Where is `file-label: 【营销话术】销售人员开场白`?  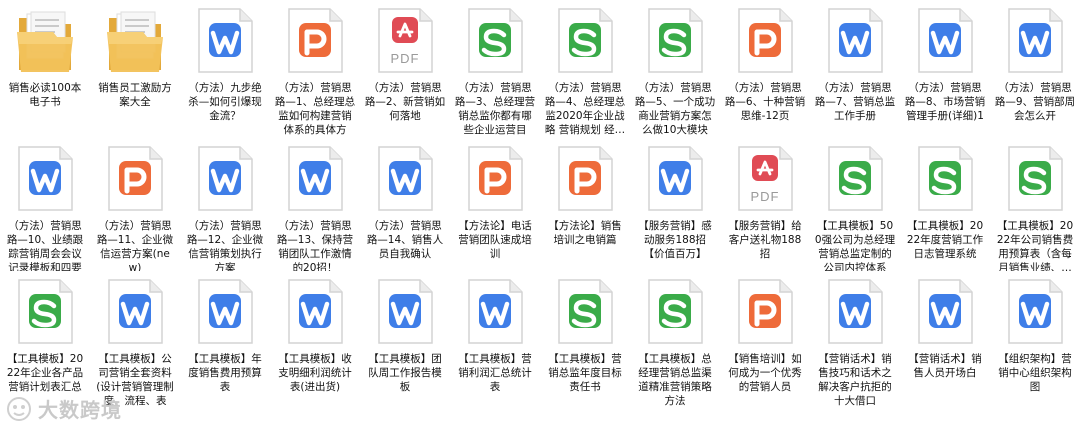 file-label: 【营销话术】销售人员开场白 is located at coordinates (945, 366).